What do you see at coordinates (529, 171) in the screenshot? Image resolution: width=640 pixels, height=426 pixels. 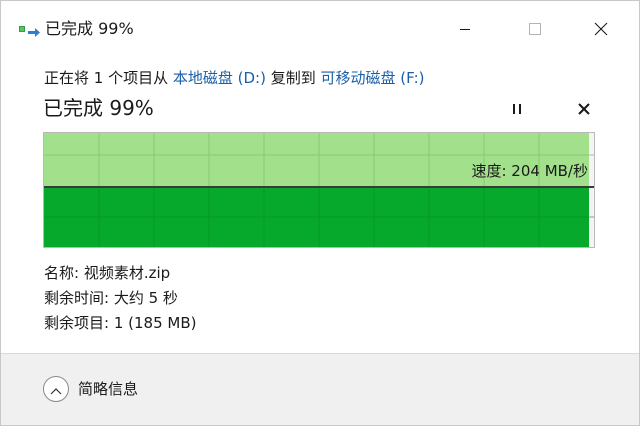 I see `speed-label: 速度: 204 MB/秒` at bounding box center [529, 171].